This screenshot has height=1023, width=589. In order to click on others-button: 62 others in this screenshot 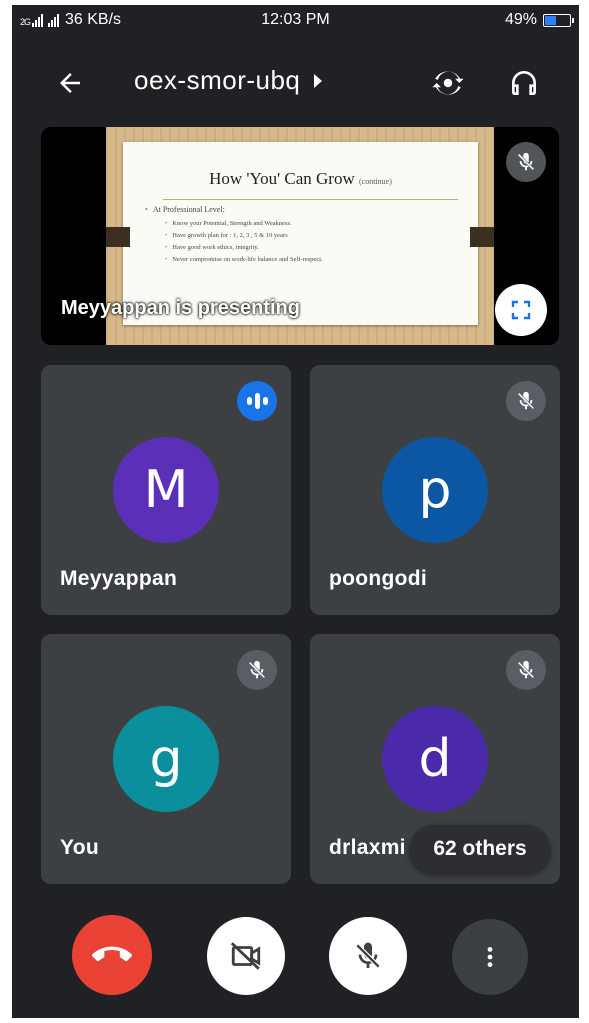, I will do `click(480, 849)`.